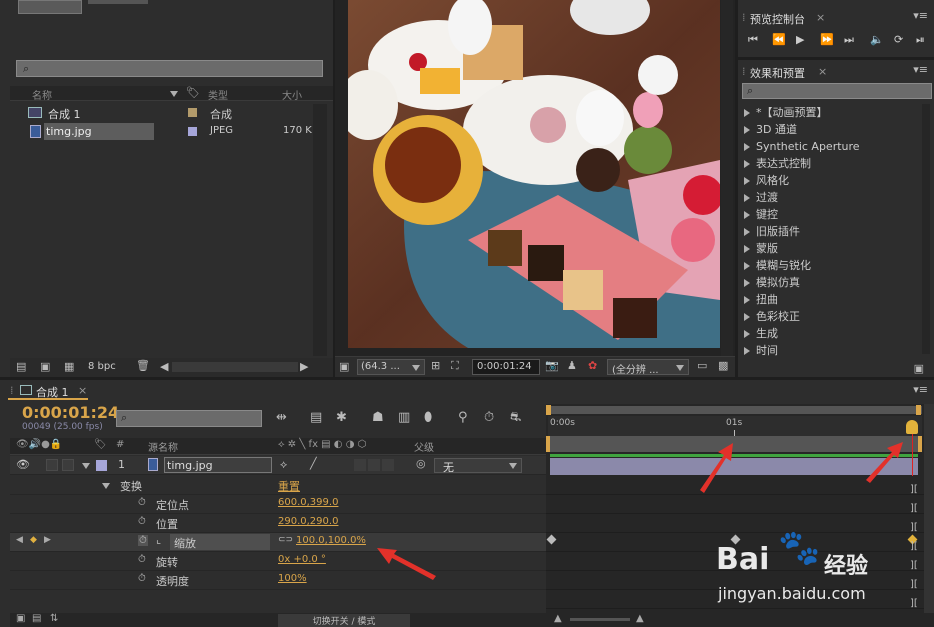 The height and width of the screenshot is (627, 934). Describe the element at coordinates (47, 540) in the screenshot. I see `next-keyframe-icon: ▶` at that location.